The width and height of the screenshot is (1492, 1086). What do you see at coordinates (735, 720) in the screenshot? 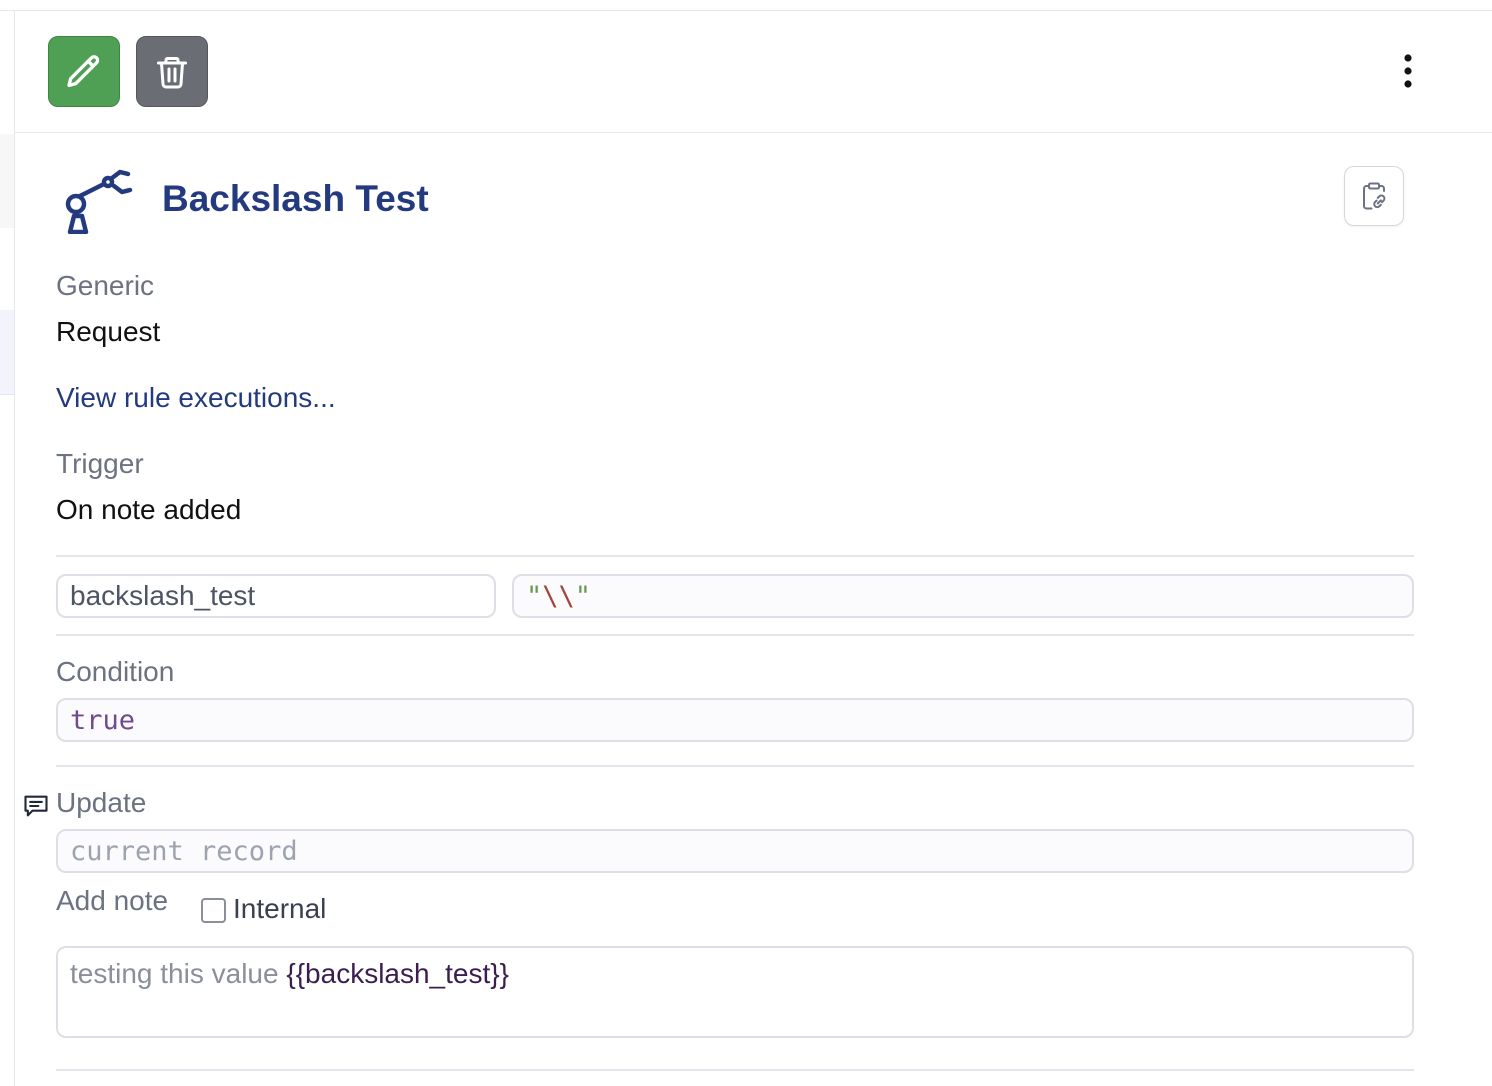
I see `condition-input: true` at bounding box center [735, 720].